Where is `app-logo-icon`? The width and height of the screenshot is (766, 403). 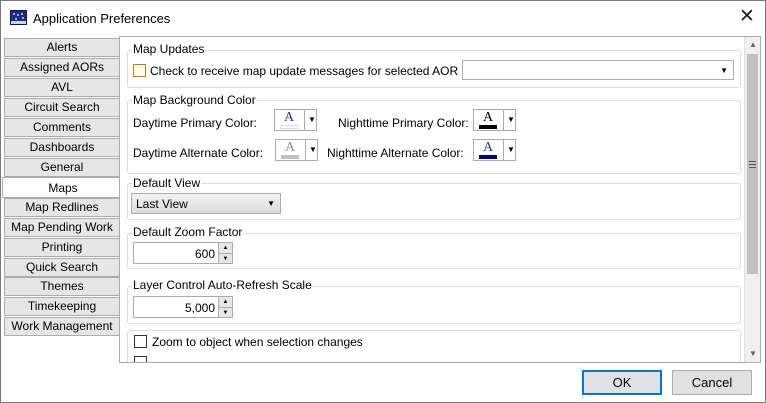
app-logo-icon is located at coordinates (18, 17).